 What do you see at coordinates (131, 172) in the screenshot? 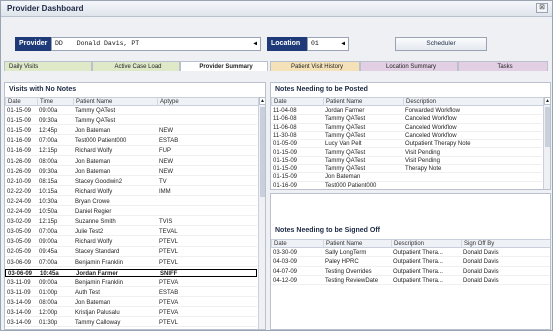
I see `table-row: 01-26-09 09:30a Jon Bateman NEW` at bounding box center [131, 172].